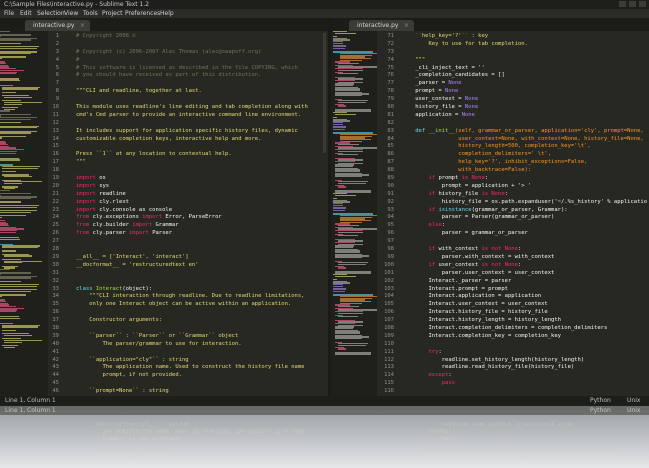 The width and height of the screenshot is (649, 468). I want to click on code-token: Interact.user_context = user_context, so click(475, 304).